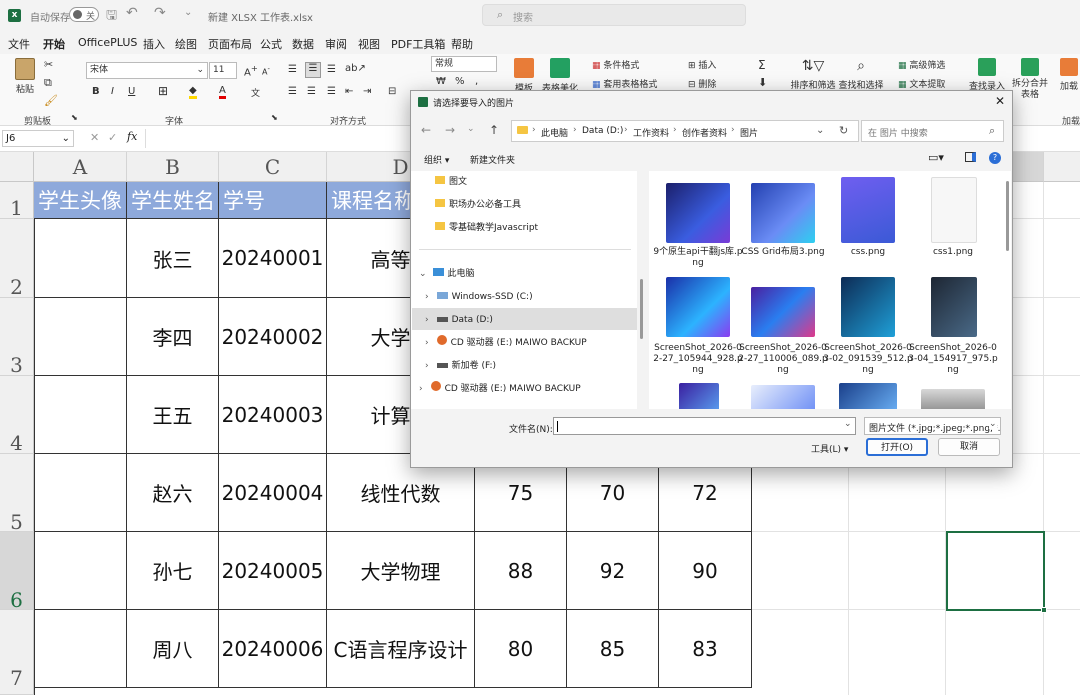  Describe the element at coordinates (521, 649) in the screenshot. I see `score-cell: 80` at that location.